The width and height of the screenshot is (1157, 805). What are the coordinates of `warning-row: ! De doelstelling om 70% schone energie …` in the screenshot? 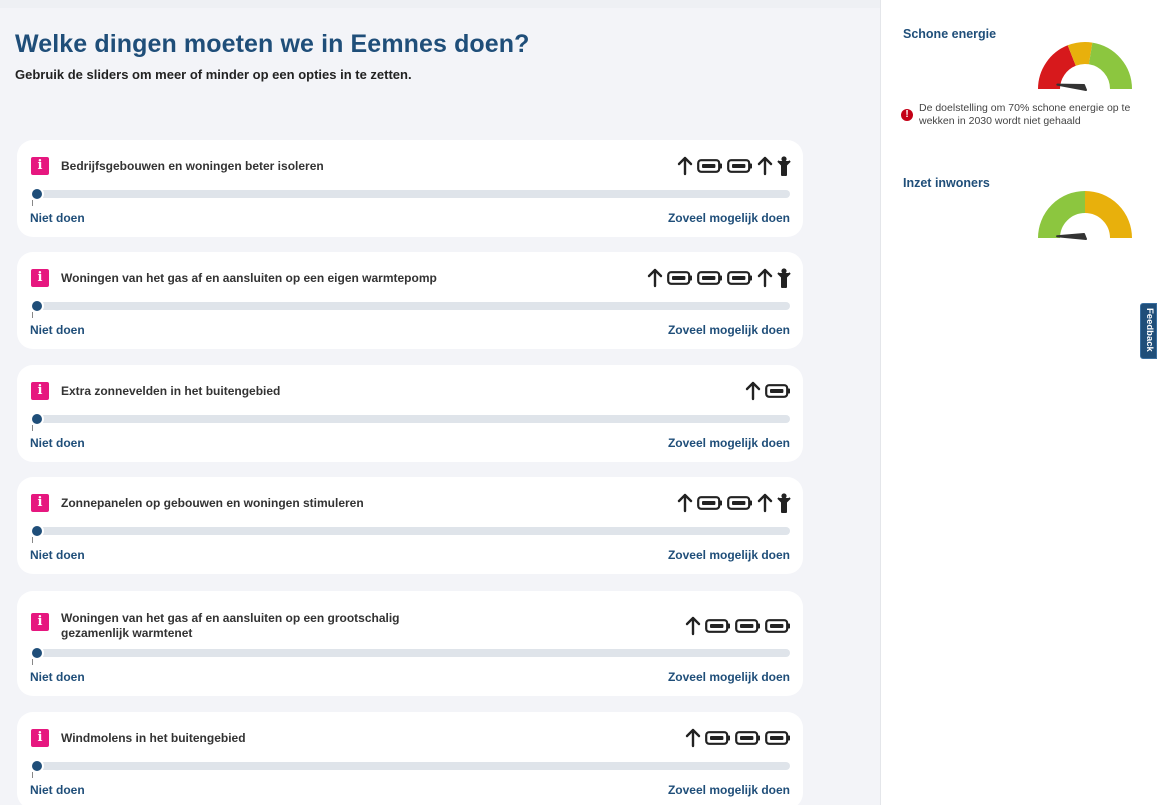 It's located at (1021, 115).